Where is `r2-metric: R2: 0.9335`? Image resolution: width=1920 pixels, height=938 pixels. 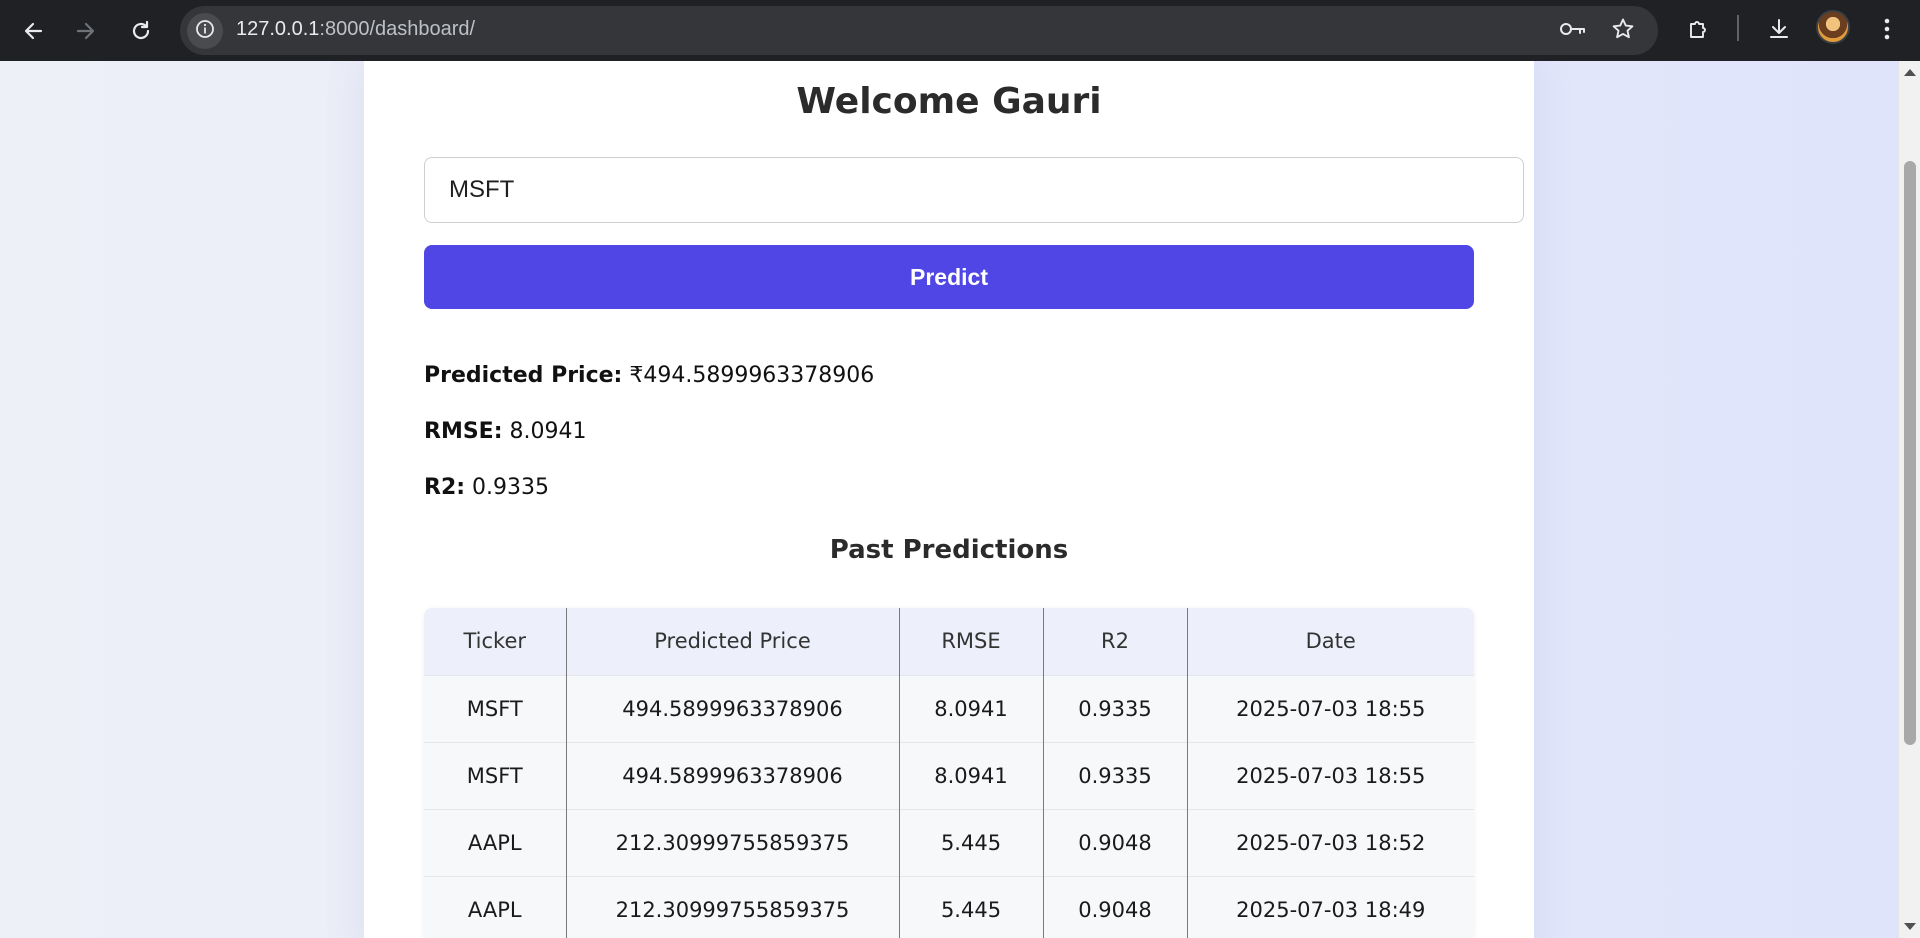
r2-metric: R2: 0.9335 is located at coordinates (486, 487).